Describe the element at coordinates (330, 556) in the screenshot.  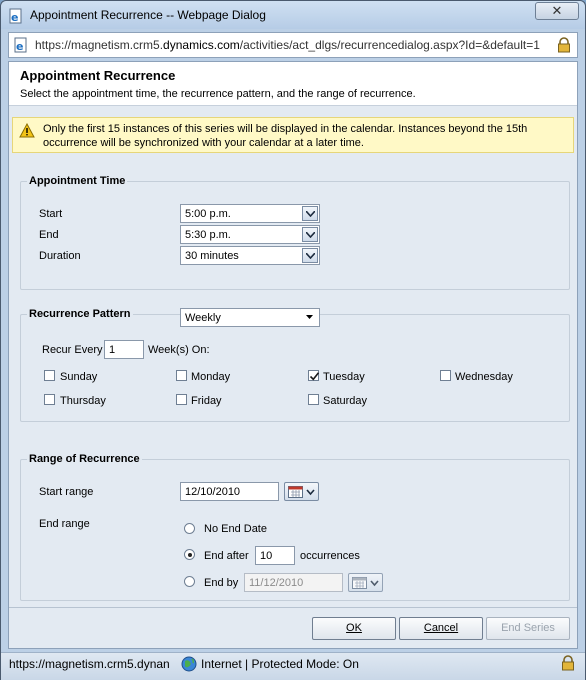
I see `occurrences-label: occurrences` at that location.